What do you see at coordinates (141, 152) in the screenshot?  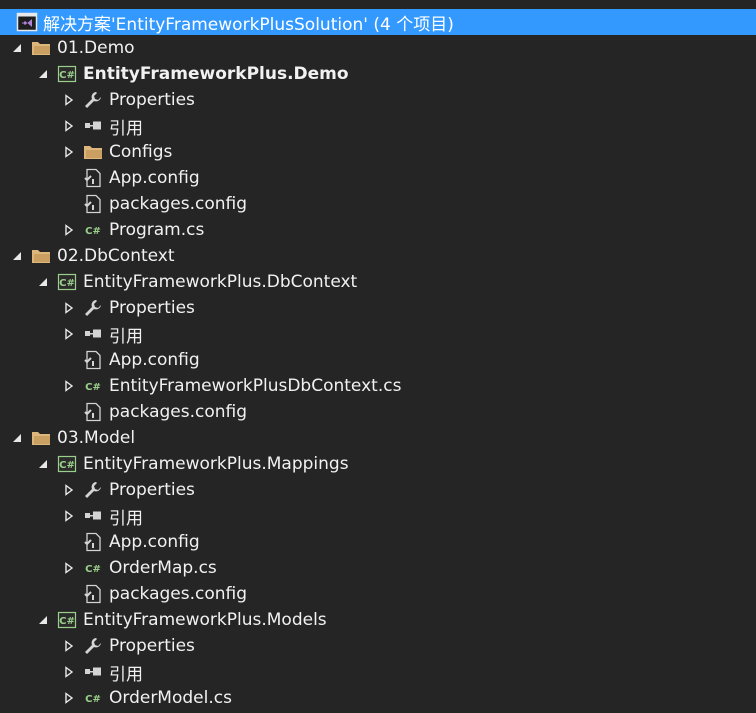 I see `tree-item-label: Configs` at bounding box center [141, 152].